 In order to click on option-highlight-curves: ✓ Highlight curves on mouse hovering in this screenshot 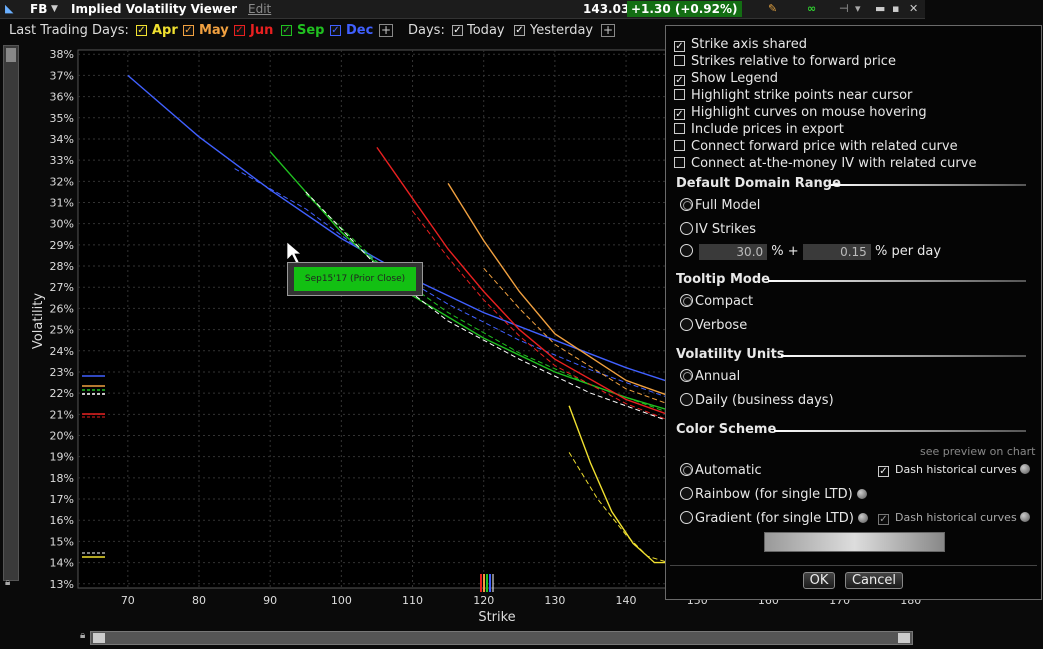, I will do `click(800, 113)`.